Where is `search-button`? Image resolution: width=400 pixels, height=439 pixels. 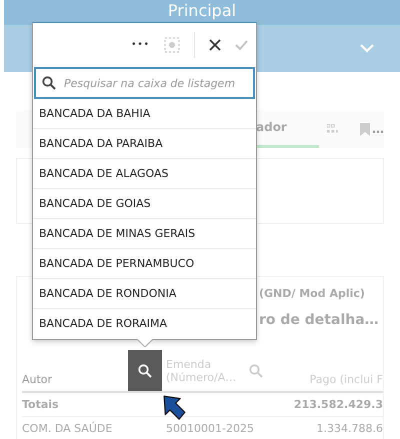 search-button is located at coordinates (145, 370).